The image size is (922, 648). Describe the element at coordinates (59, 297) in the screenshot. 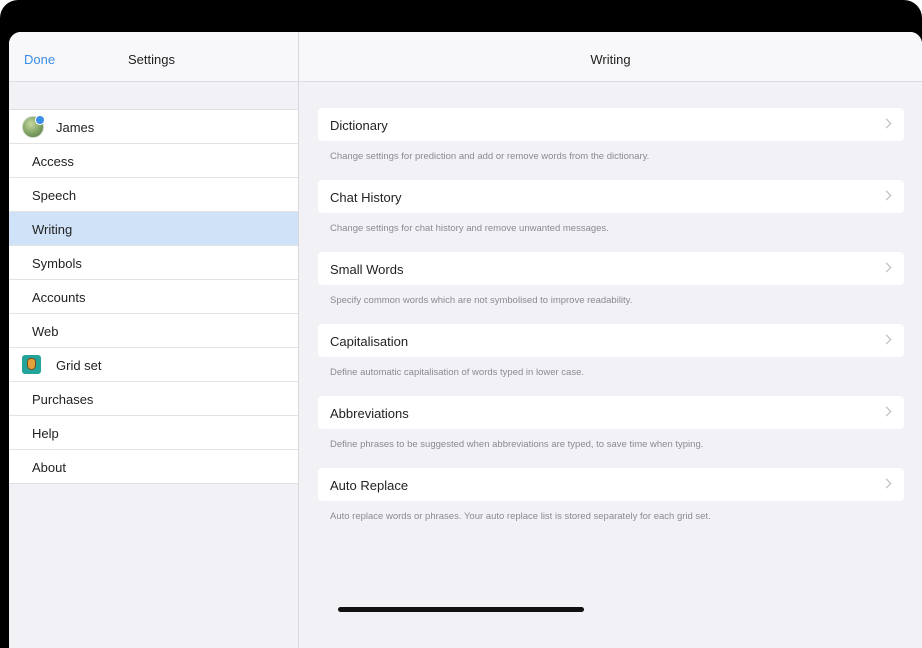

I see `sidebar-item-label: Accounts` at that location.